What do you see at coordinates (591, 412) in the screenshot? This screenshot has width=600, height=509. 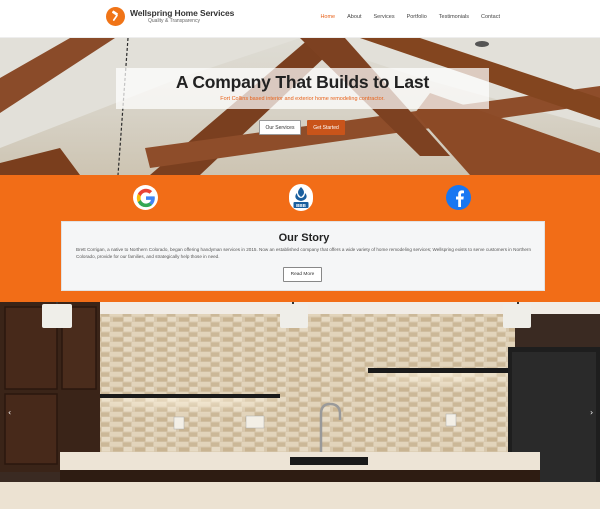 I see `carousel-next-button: ›` at bounding box center [591, 412].